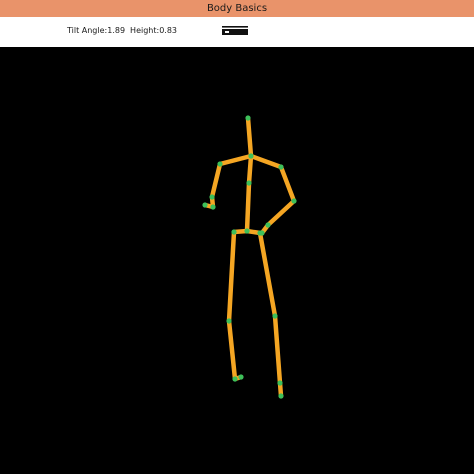 This screenshot has width=474, height=474. I want to click on joint-neck, so click(251, 156).